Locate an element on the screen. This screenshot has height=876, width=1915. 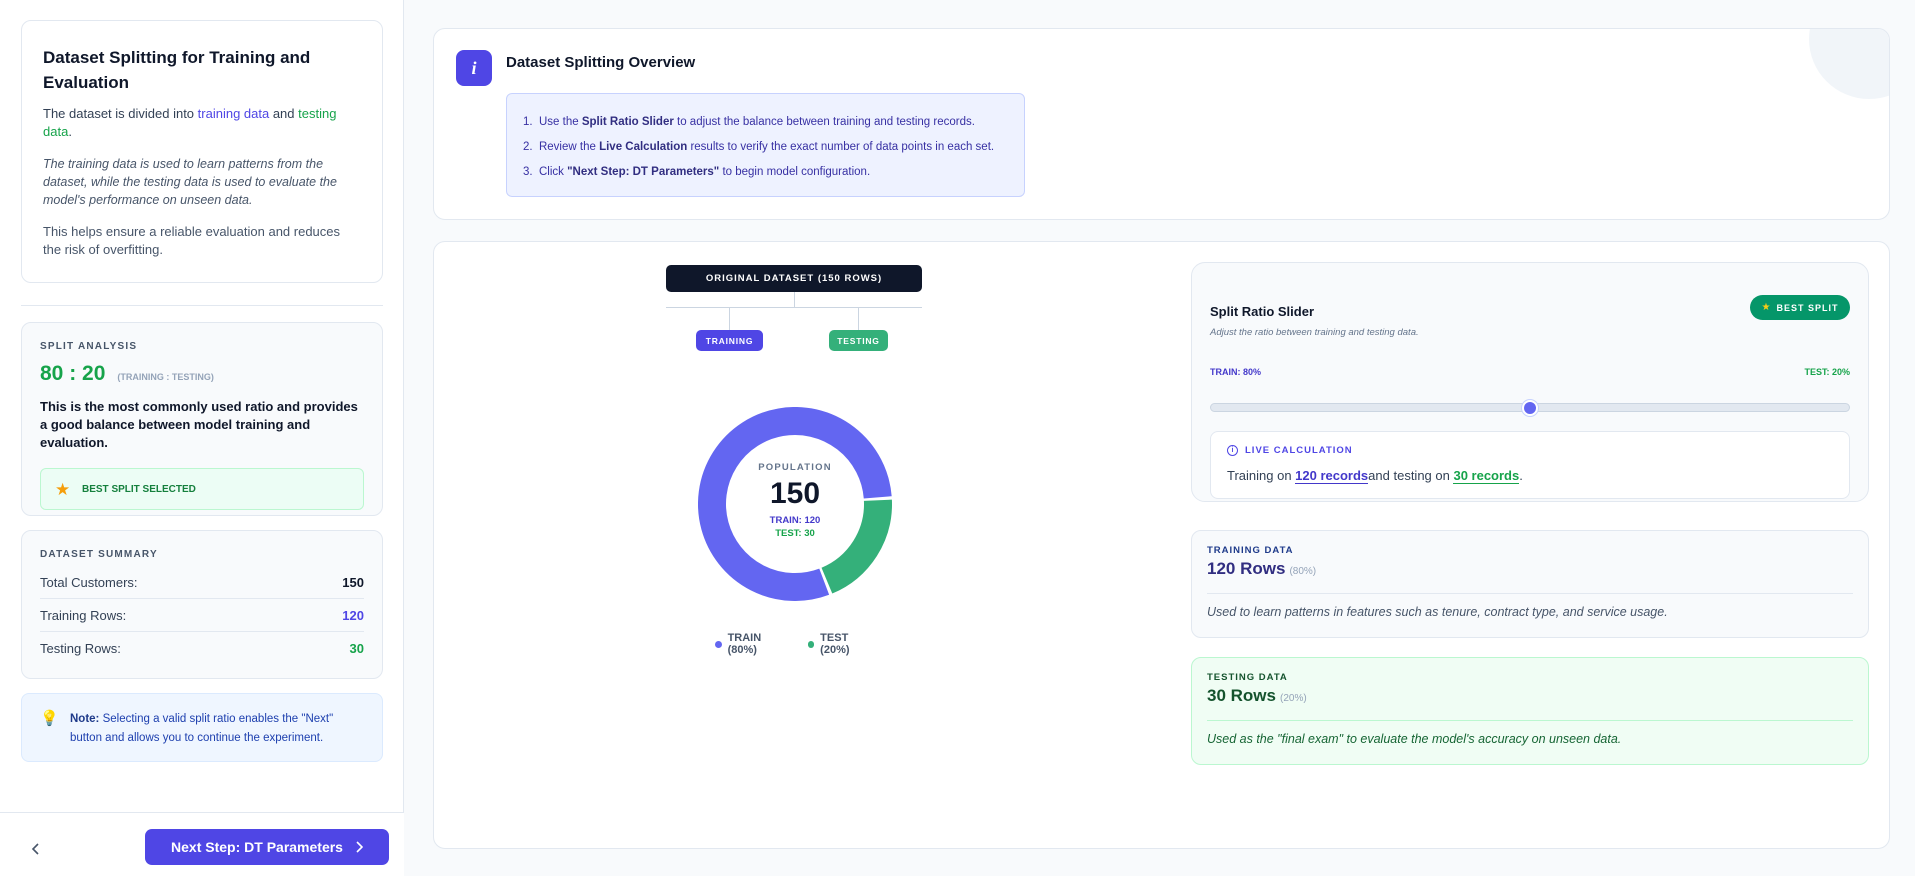
training-pill: TRAINING is located at coordinates (729, 340).